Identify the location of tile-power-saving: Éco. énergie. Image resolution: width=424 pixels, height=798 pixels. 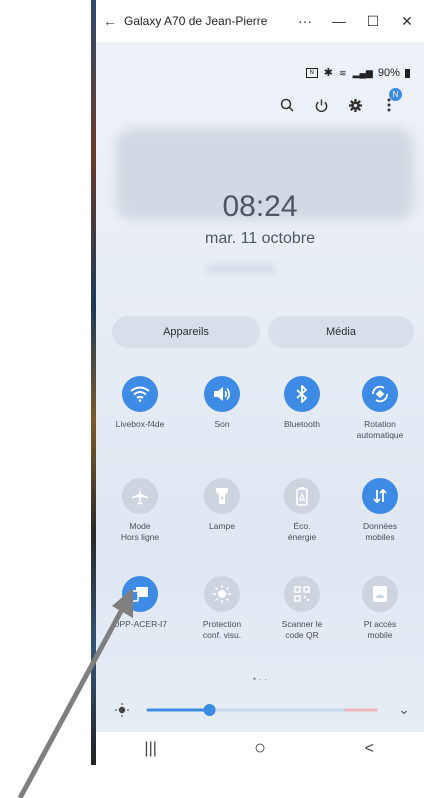
(302, 510).